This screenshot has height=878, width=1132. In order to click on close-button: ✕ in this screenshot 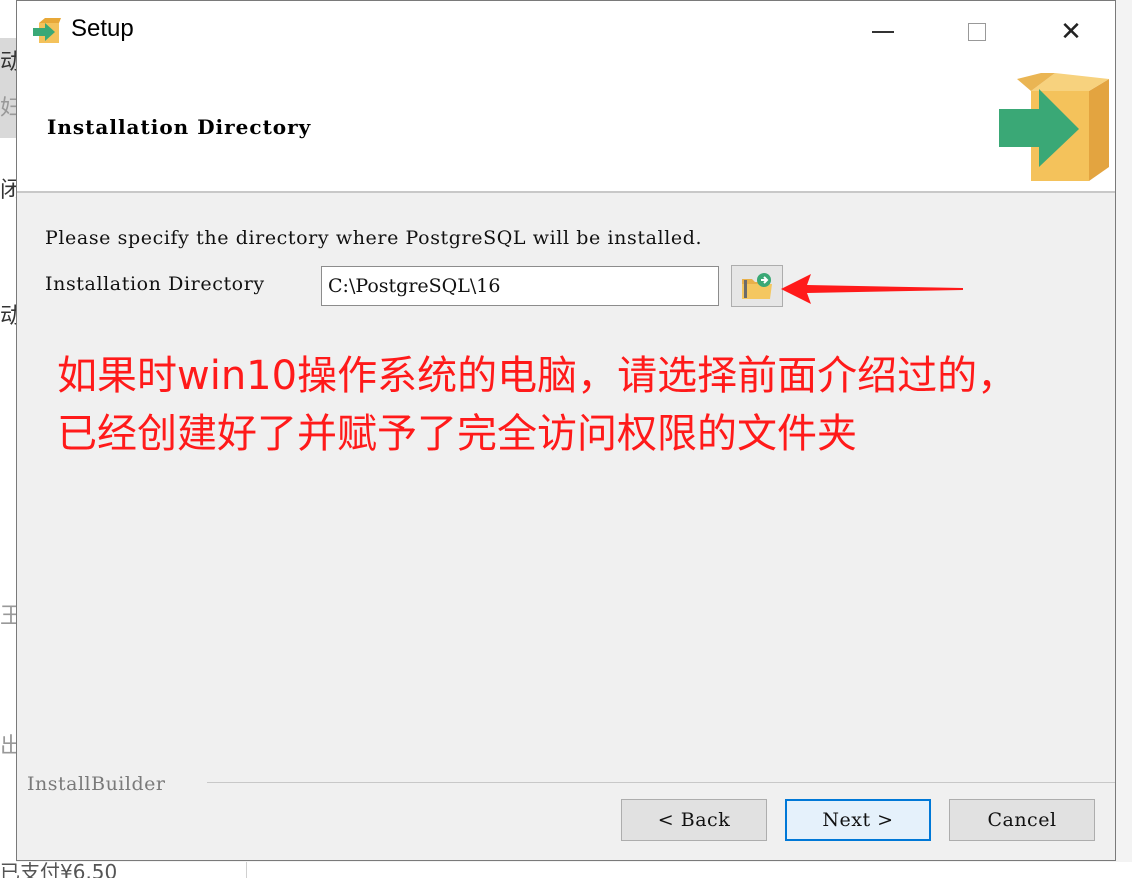, I will do `click(1071, 32)`.